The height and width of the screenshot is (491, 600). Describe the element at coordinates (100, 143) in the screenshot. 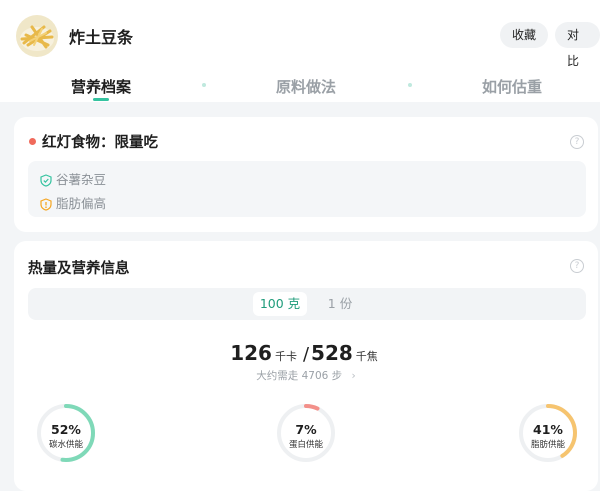

I see `rating-title: 红灯食物：限量吃` at that location.